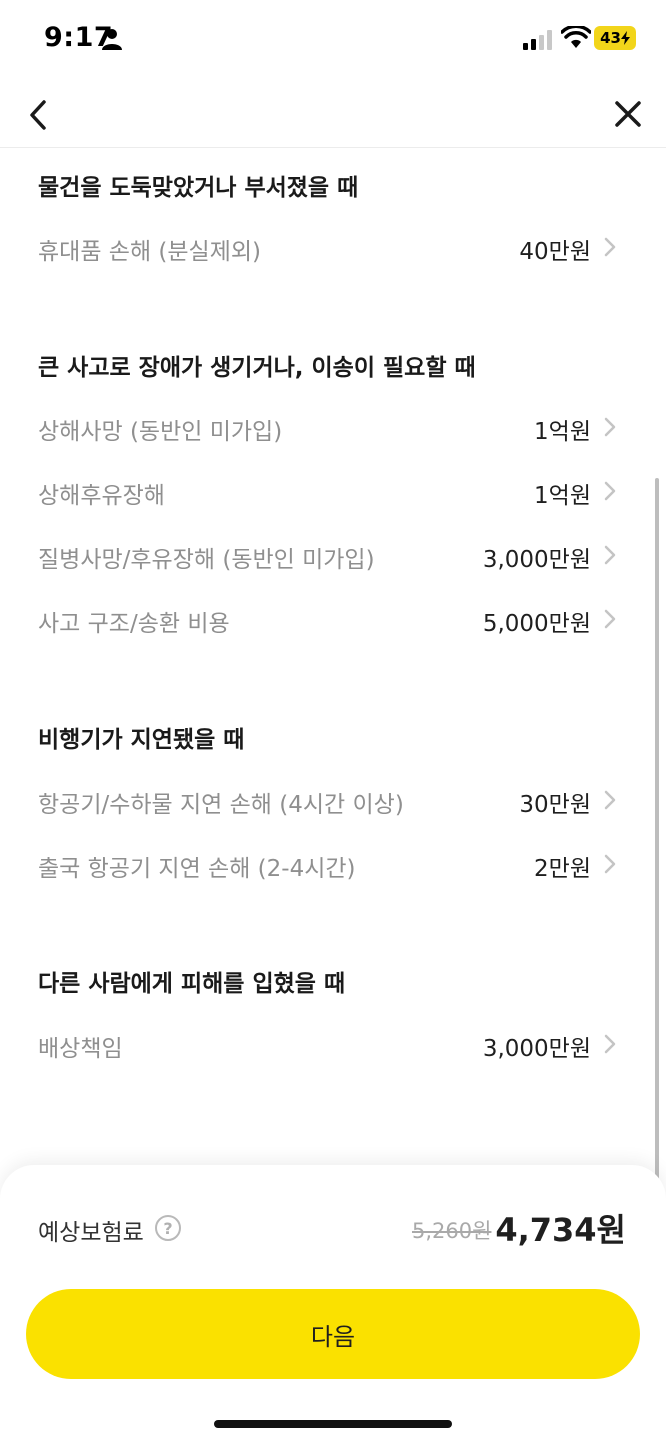 This screenshot has width=666, height=1440. I want to click on coverage-row: 항공기/수하물 지연 손해 (4시간 이상) 30만원, so click(333, 799).